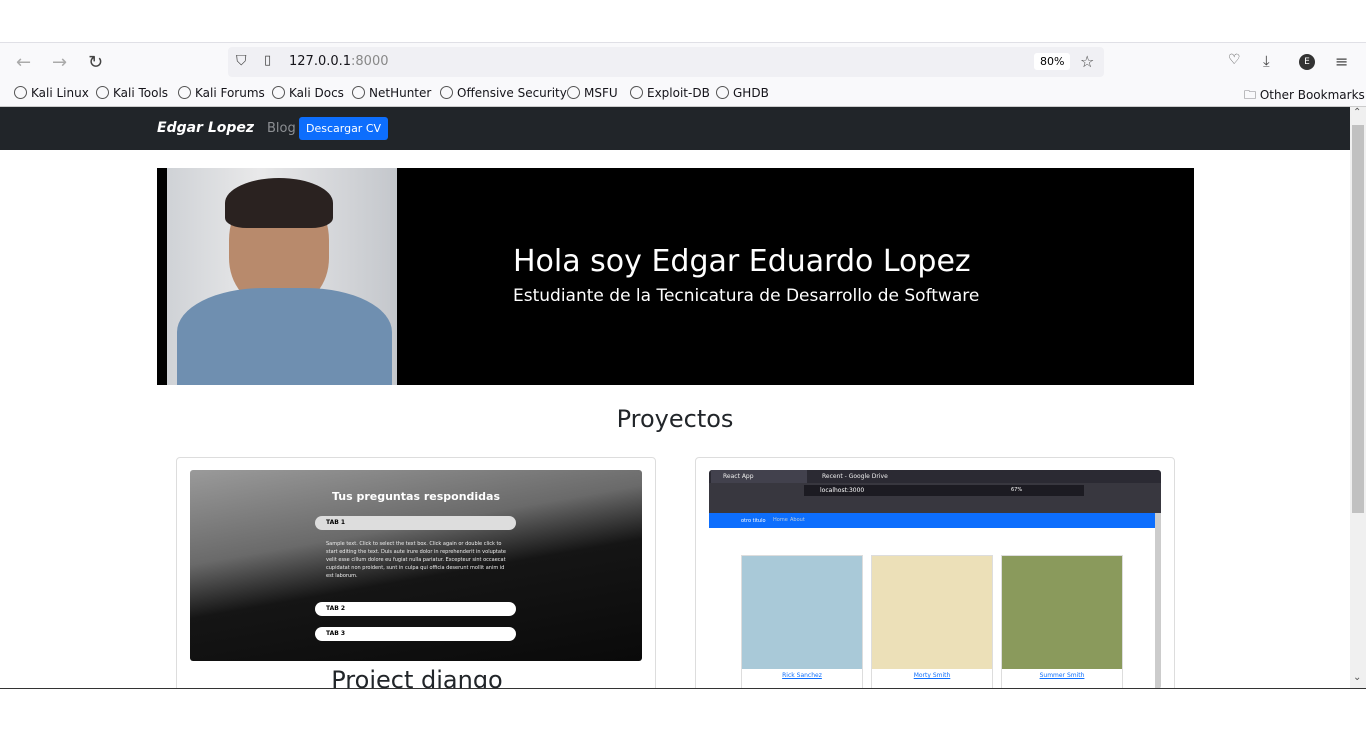 The image size is (1366, 736). I want to click on url-bar: ⛉ ▯ 127.0.0.1:8000 80% ☆, so click(666, 62).